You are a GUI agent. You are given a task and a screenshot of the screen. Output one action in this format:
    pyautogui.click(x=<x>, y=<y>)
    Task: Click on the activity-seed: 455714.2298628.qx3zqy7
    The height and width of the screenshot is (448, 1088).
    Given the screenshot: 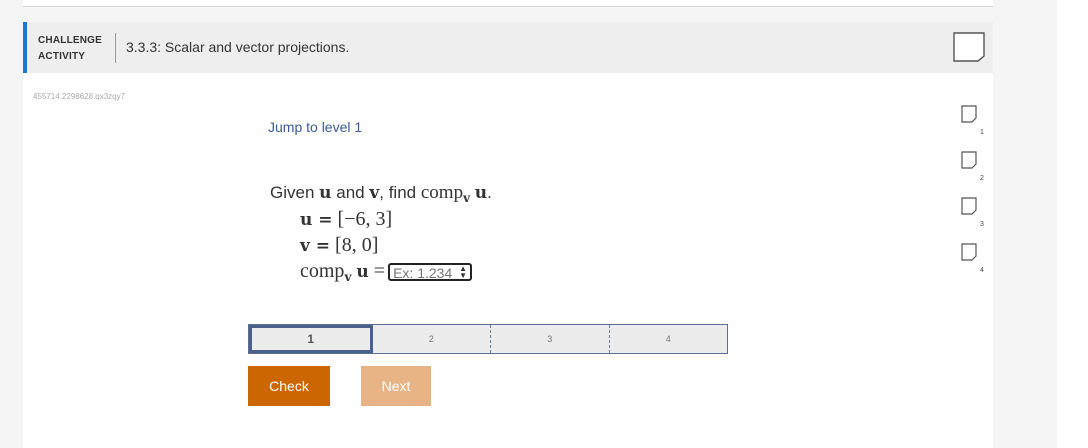 What is the action you would take?
    pyautogui.click(x=79, y=96)
    